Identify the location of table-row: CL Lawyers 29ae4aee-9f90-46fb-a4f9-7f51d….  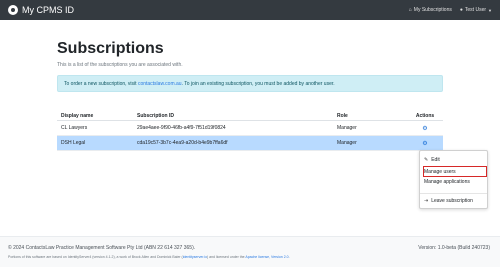
(250, 128).